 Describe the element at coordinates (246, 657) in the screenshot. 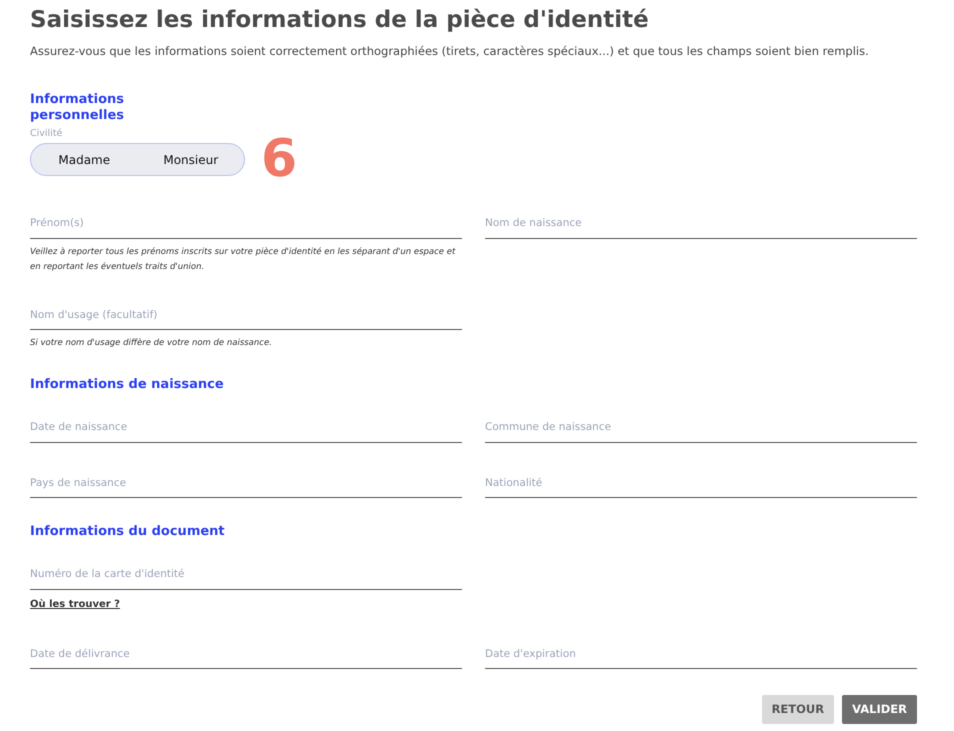

I see `input-field: Date de délivrance` at that location.